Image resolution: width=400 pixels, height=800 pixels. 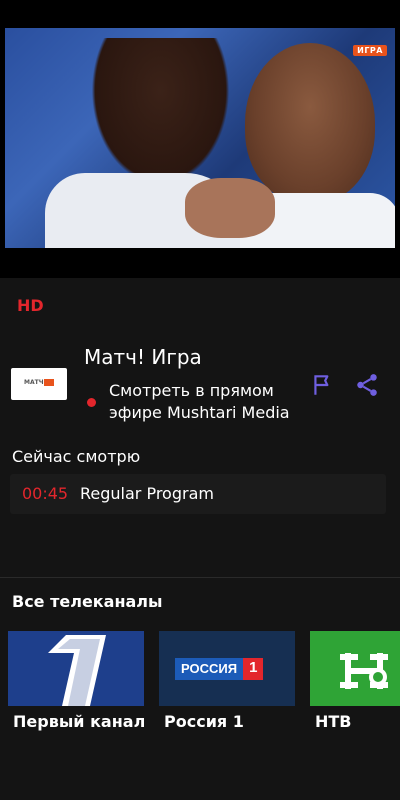 What do you see at coordinates (143, 357) in the screenshot?
I see `channel-title: Матч! Игра` at bounding box center [143, 357].